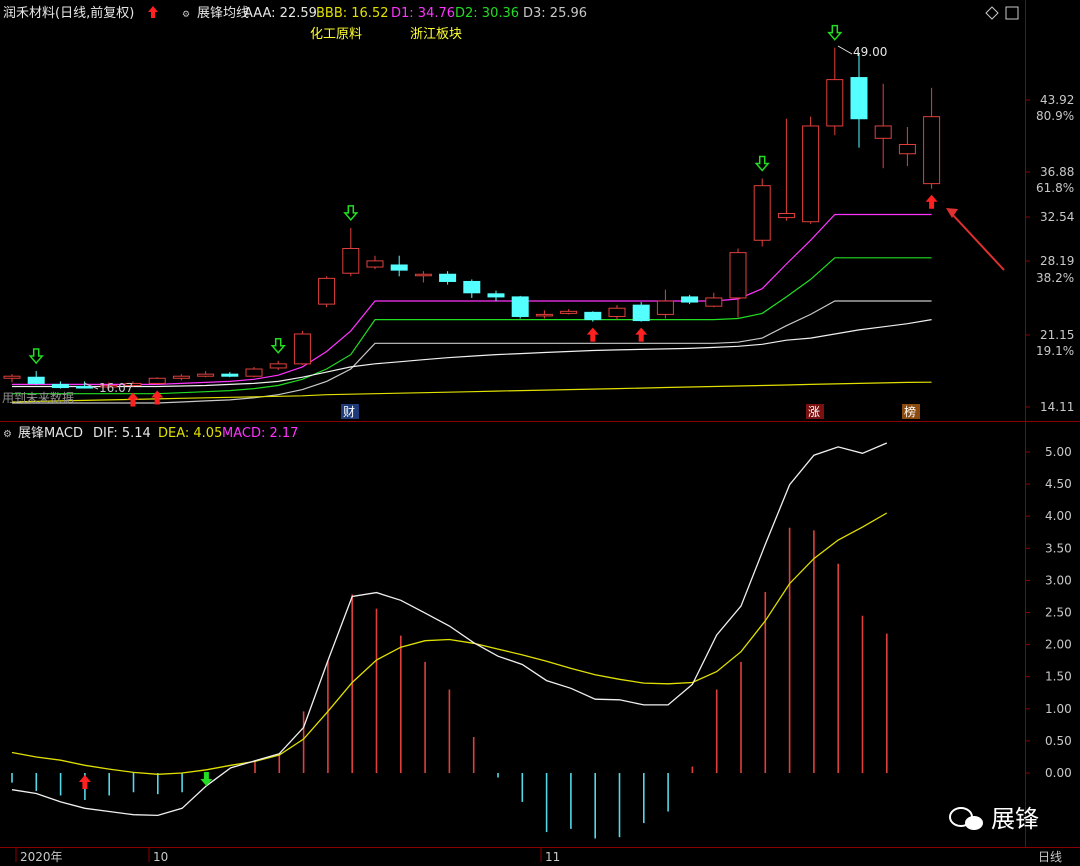  I want to click on period-label: 日线, so click(1050, 857).